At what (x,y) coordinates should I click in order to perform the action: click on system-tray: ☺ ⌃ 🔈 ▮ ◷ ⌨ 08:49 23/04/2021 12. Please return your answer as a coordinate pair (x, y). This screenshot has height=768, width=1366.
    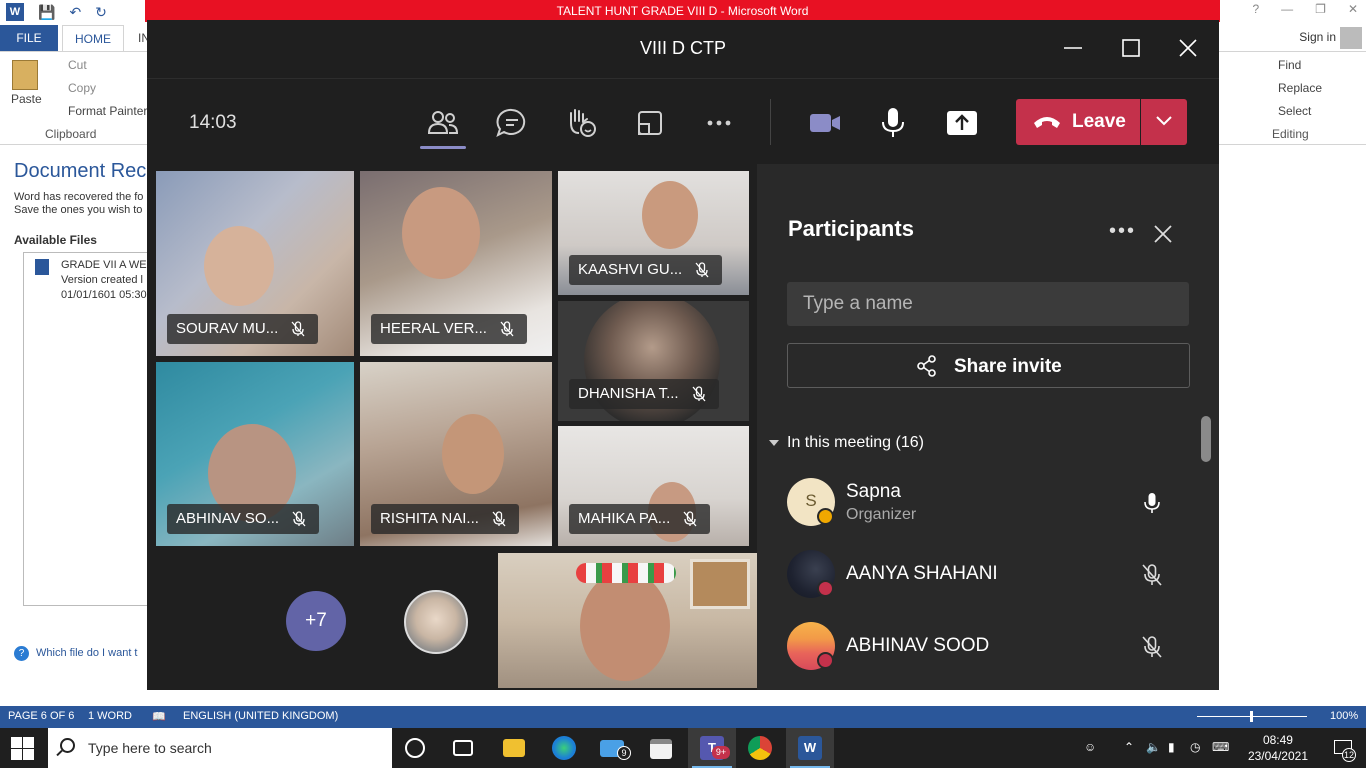
    Looking at the image, I should click on (1221, 748).